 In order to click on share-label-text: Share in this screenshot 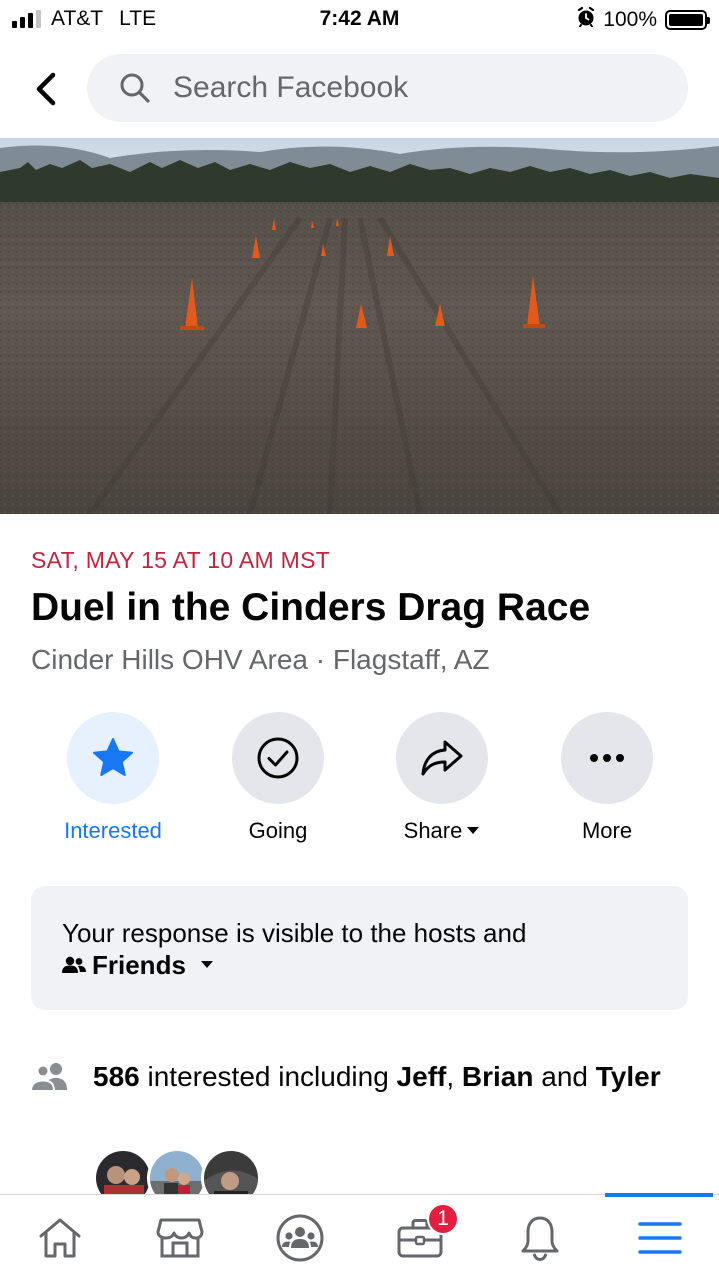, I will do `click(433, 830)`.